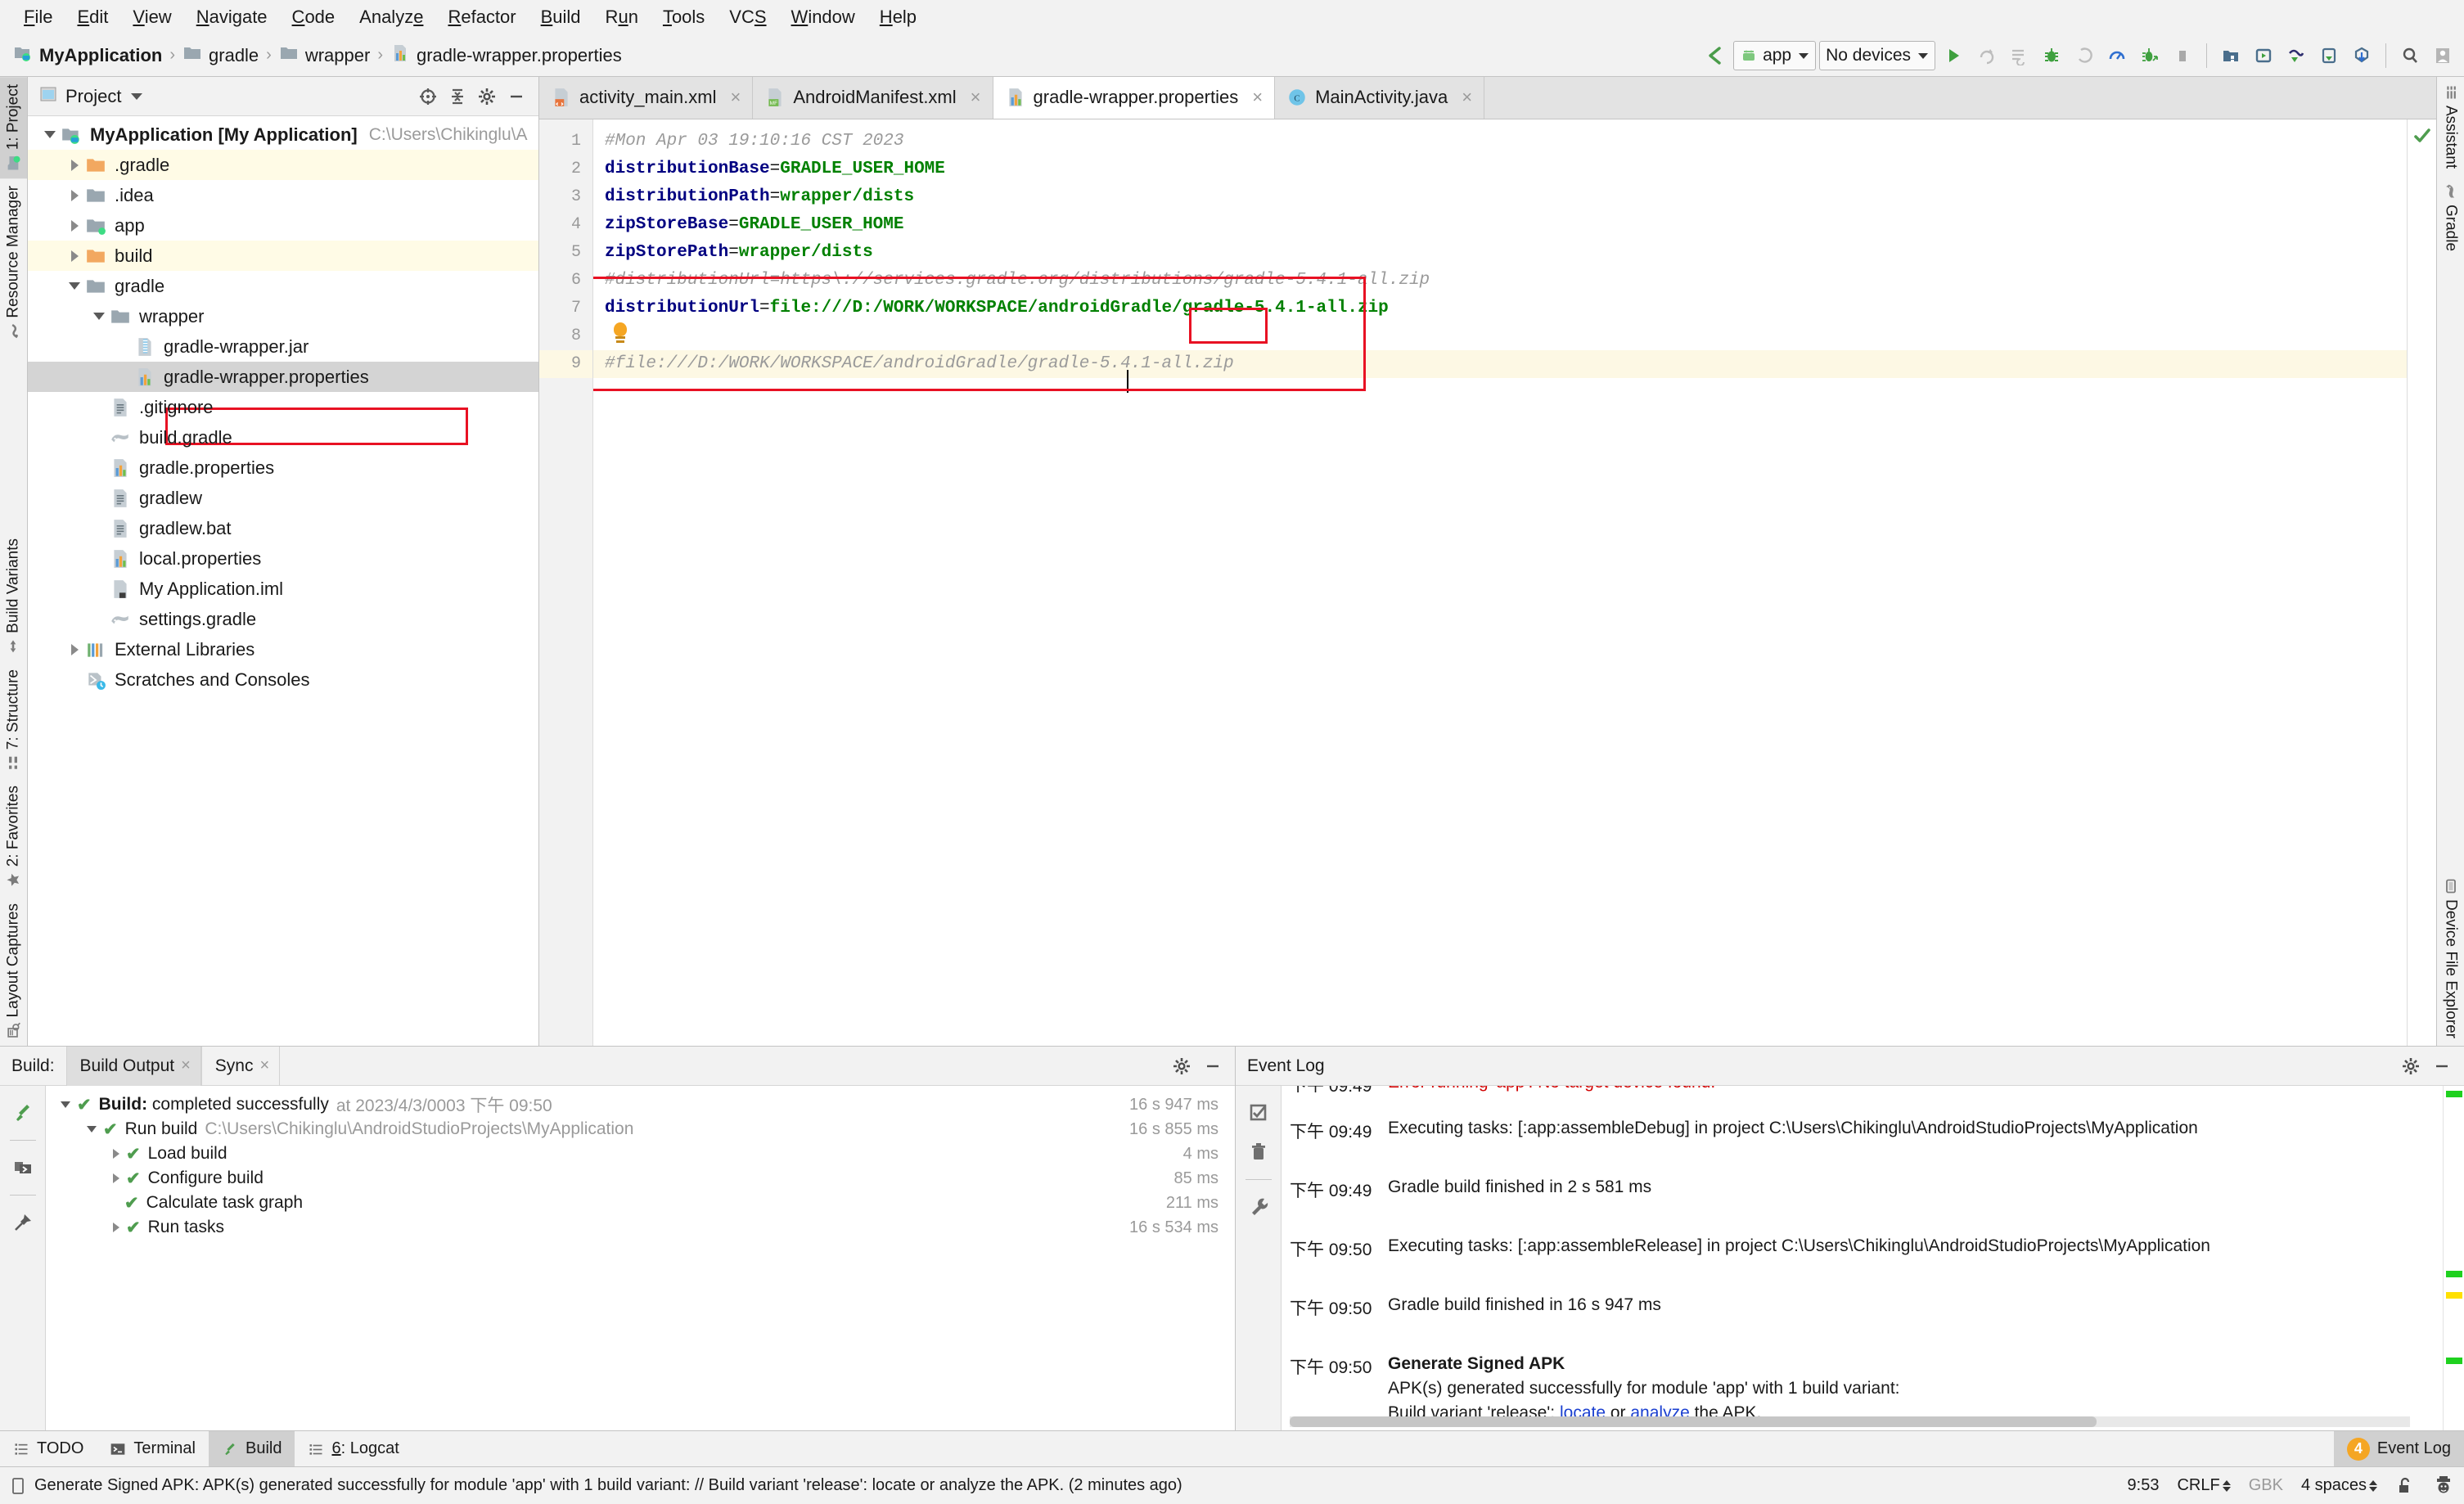 The image size is (2464, 1504). Describe the element at coordinates (2117, 55) in the screenshot. I see `profile-icon` at that location.